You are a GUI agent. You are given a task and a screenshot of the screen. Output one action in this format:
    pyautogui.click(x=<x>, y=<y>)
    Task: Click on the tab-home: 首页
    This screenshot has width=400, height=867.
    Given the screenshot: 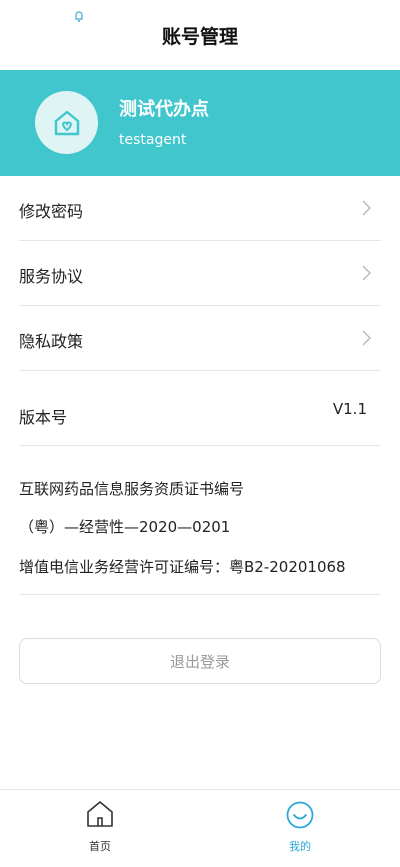 What is the action you would take?
    pyautogui.click(x=100, y=828)
    